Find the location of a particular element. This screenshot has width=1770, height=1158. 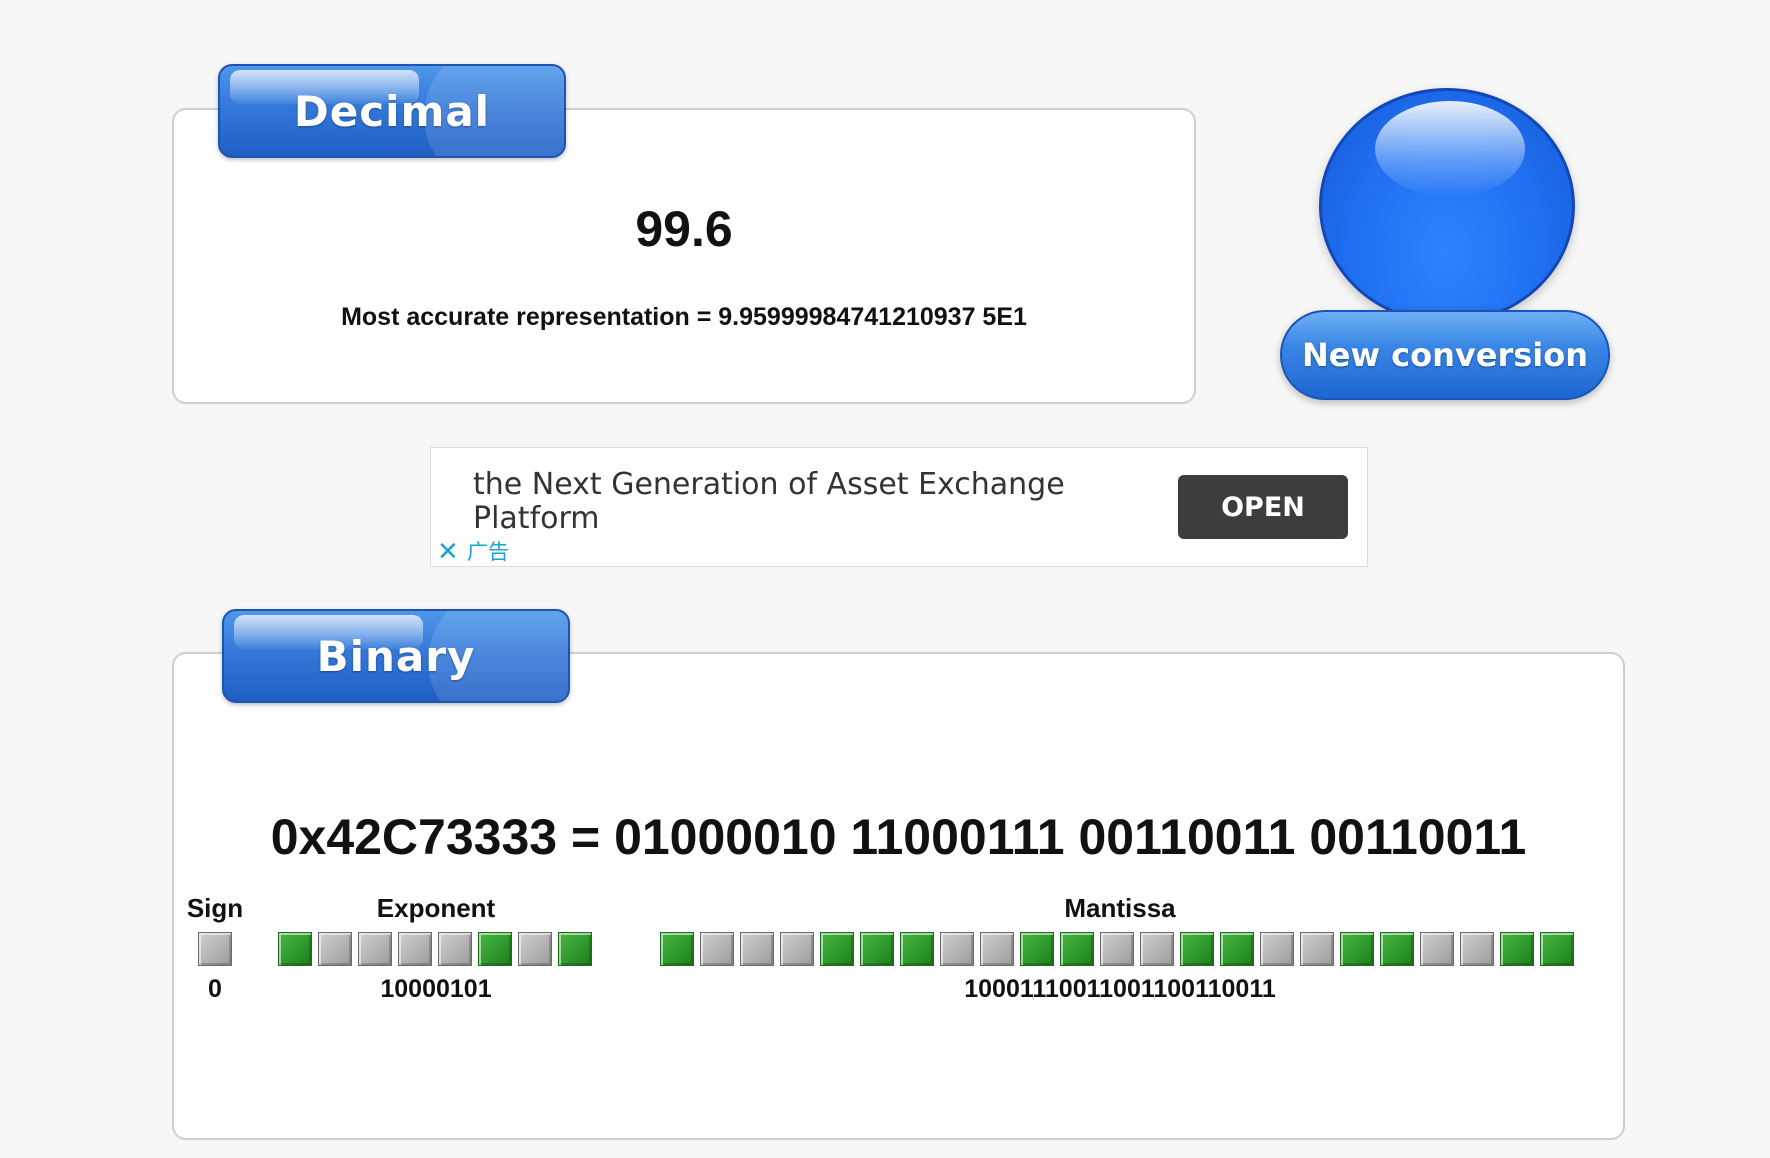

exponent-bits is located at coordinates (438, 949).